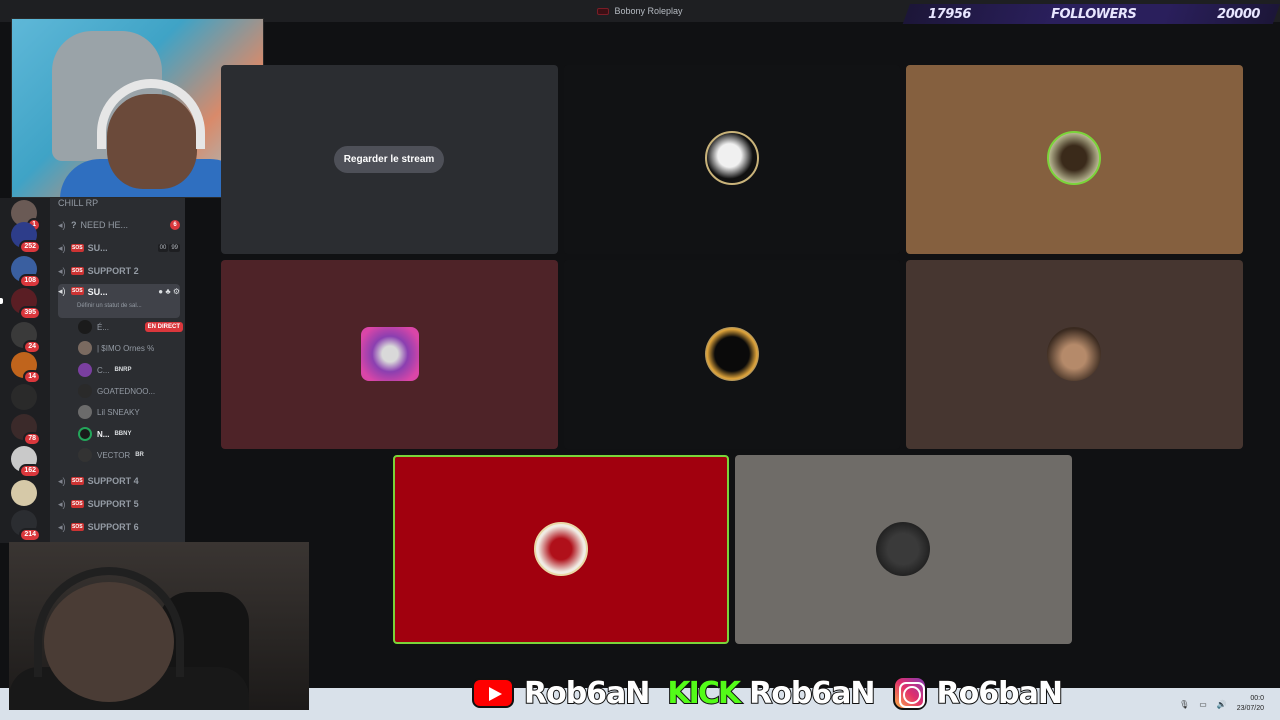 Image resolution: width=1280 pixels, height=720 pixels. What do you see at coordinates (163, 327) in the screenshot?
I see `live-badge: EN DIRECT` at bounding box center [163, 327].